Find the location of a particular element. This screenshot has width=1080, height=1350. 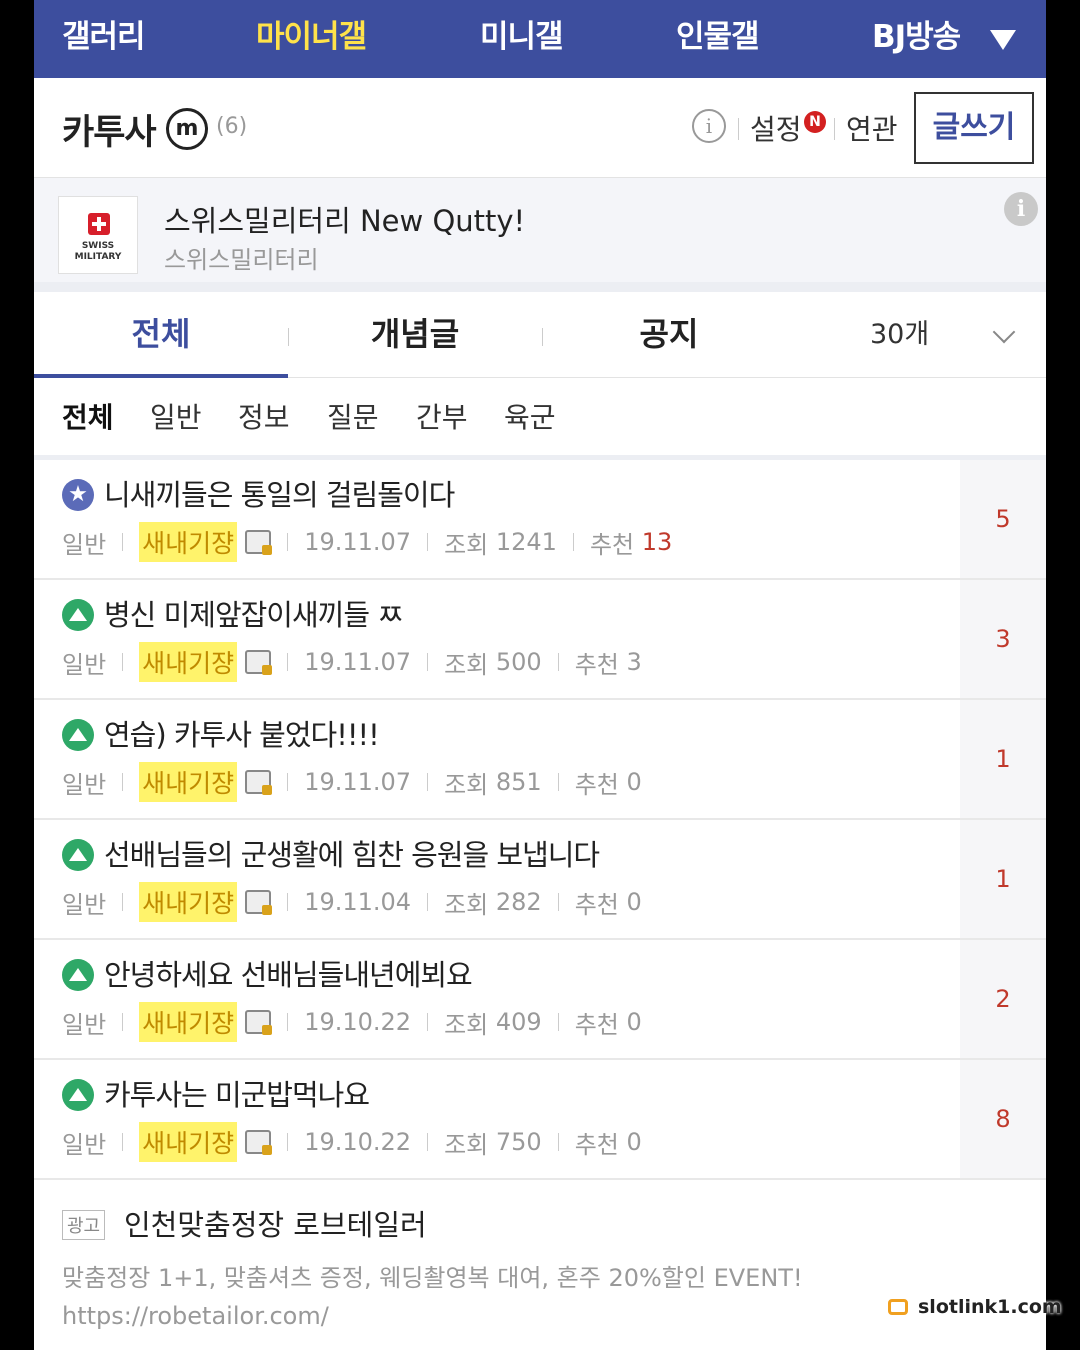

post-meta: 일반 새내기쟝 19.11.07 조회 851 추천 0 is located at coordinates (352, 782).